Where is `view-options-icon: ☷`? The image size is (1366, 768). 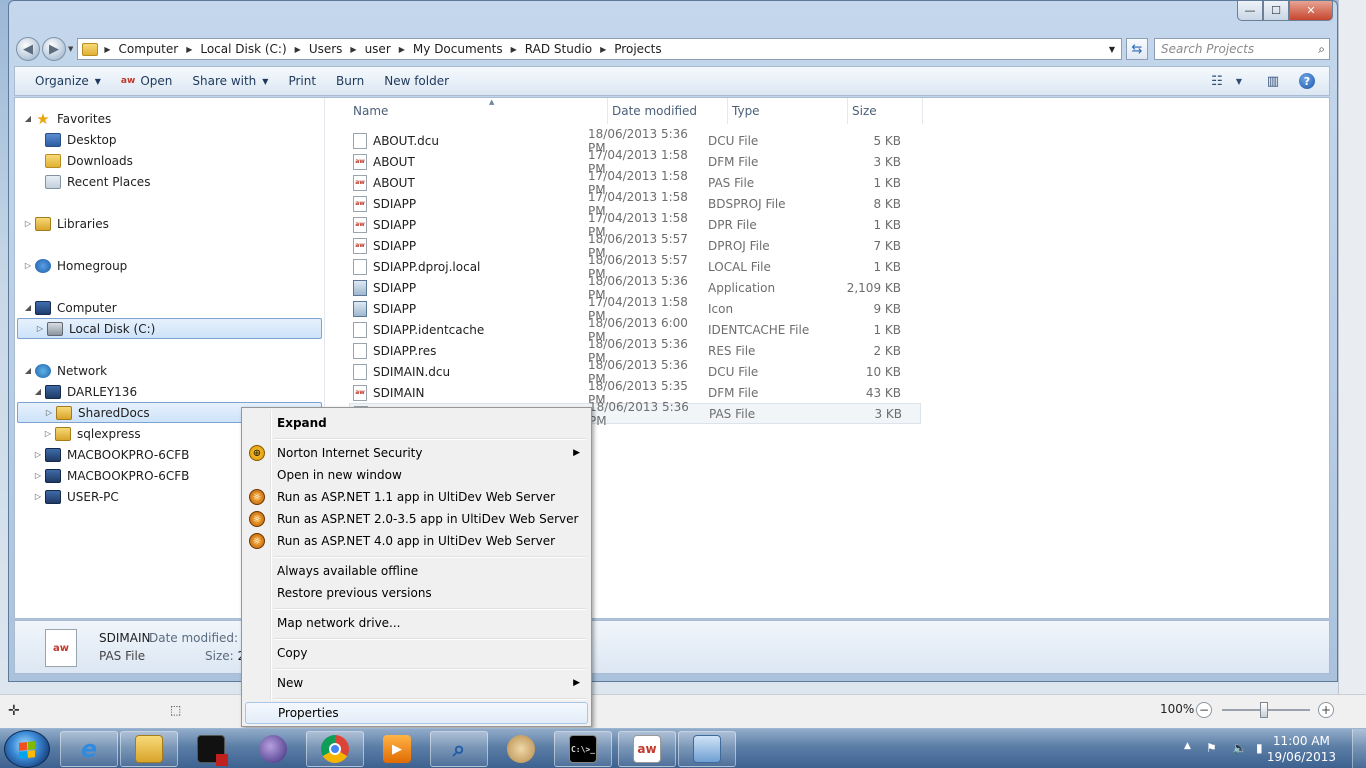 view-options-icon: ☷ is located at coordinates (1217, 81).